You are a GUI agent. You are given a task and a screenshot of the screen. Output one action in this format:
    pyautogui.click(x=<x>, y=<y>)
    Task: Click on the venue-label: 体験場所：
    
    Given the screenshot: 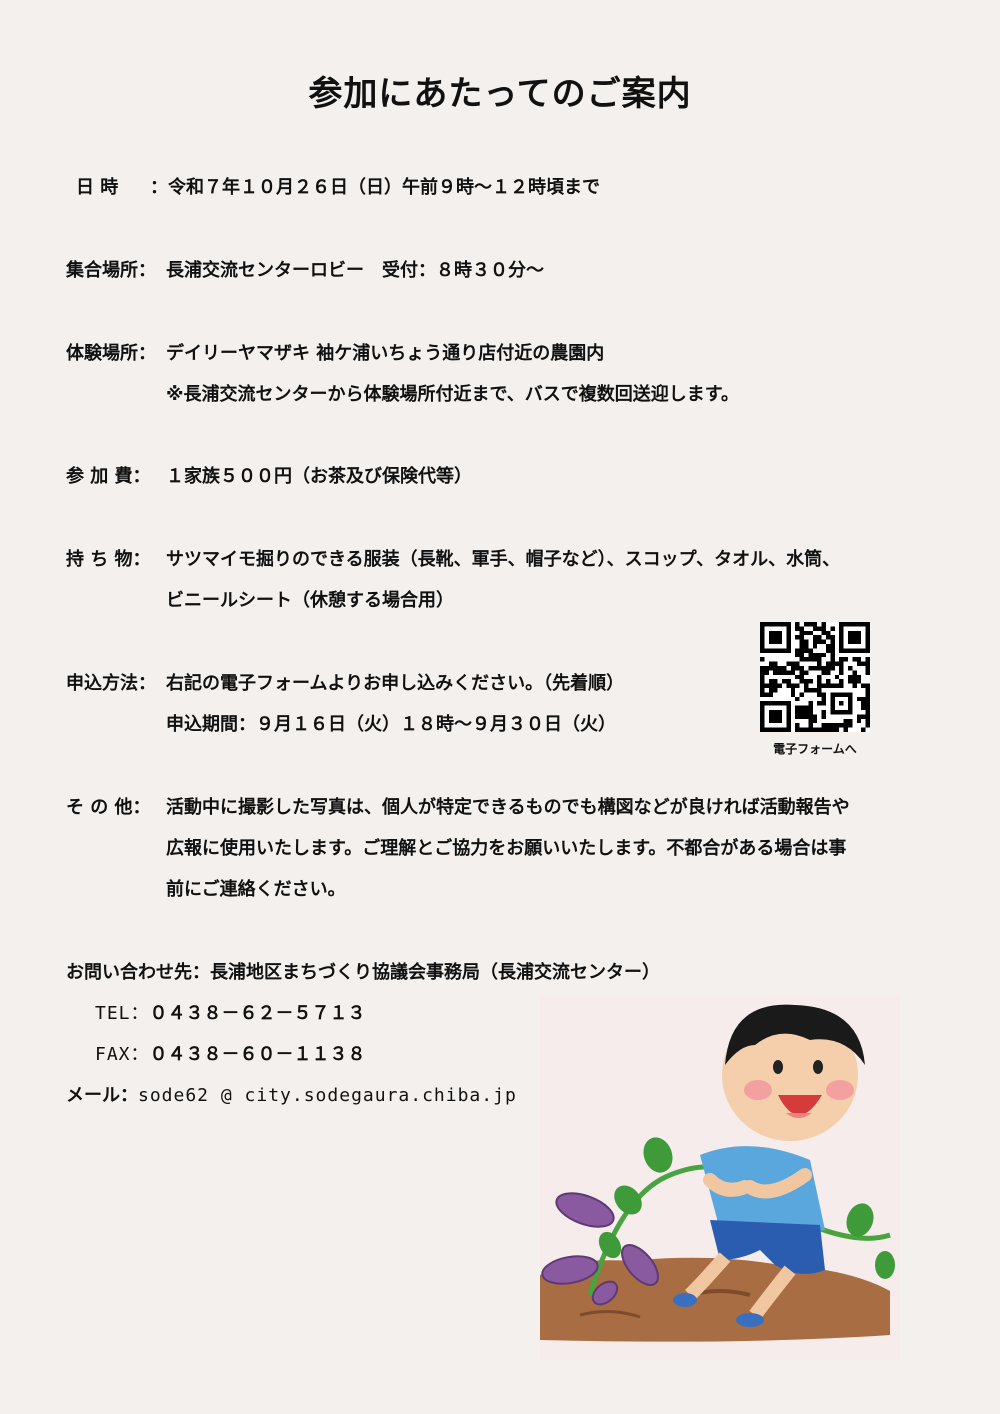 What is the action you would take?
    pyautogui.click(x=111, y=353)
    